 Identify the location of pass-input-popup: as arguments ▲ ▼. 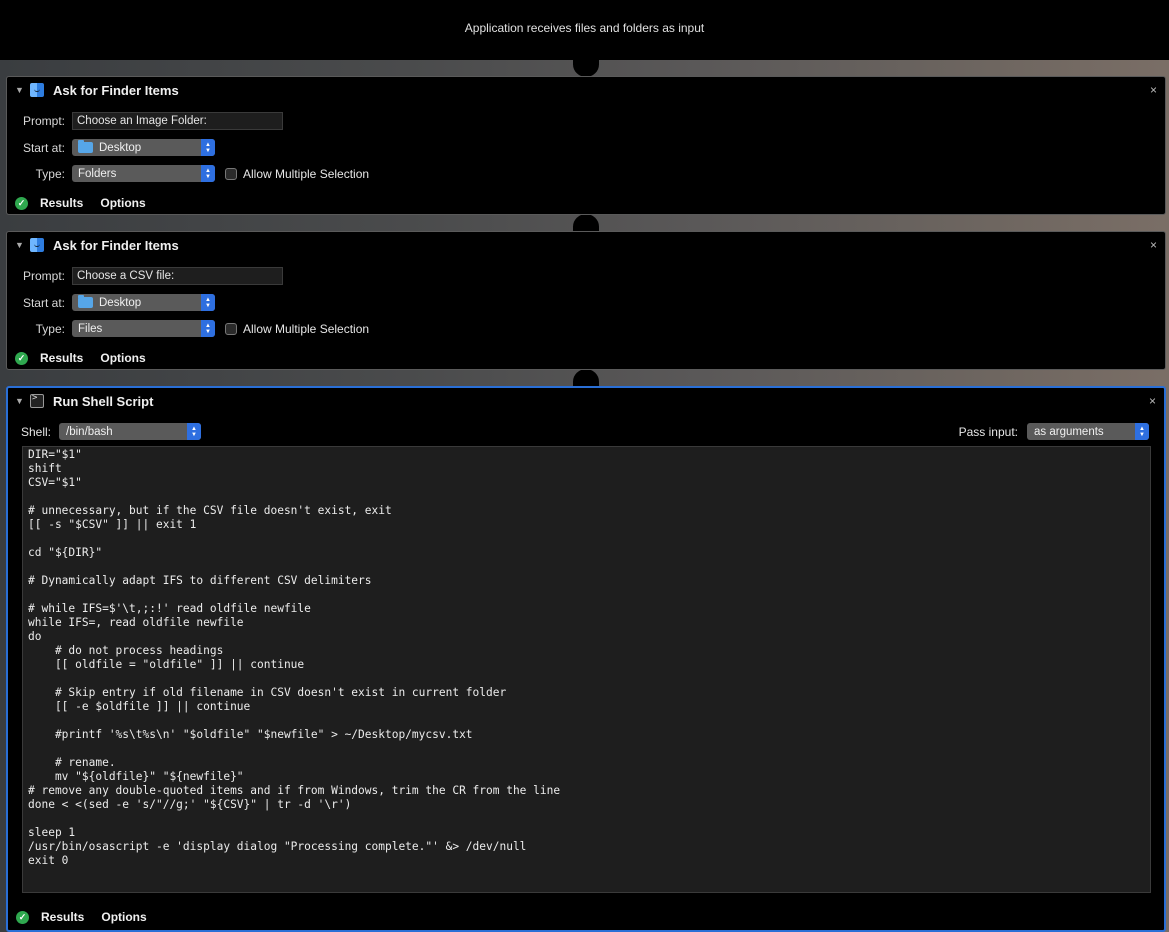
(1088, 431).